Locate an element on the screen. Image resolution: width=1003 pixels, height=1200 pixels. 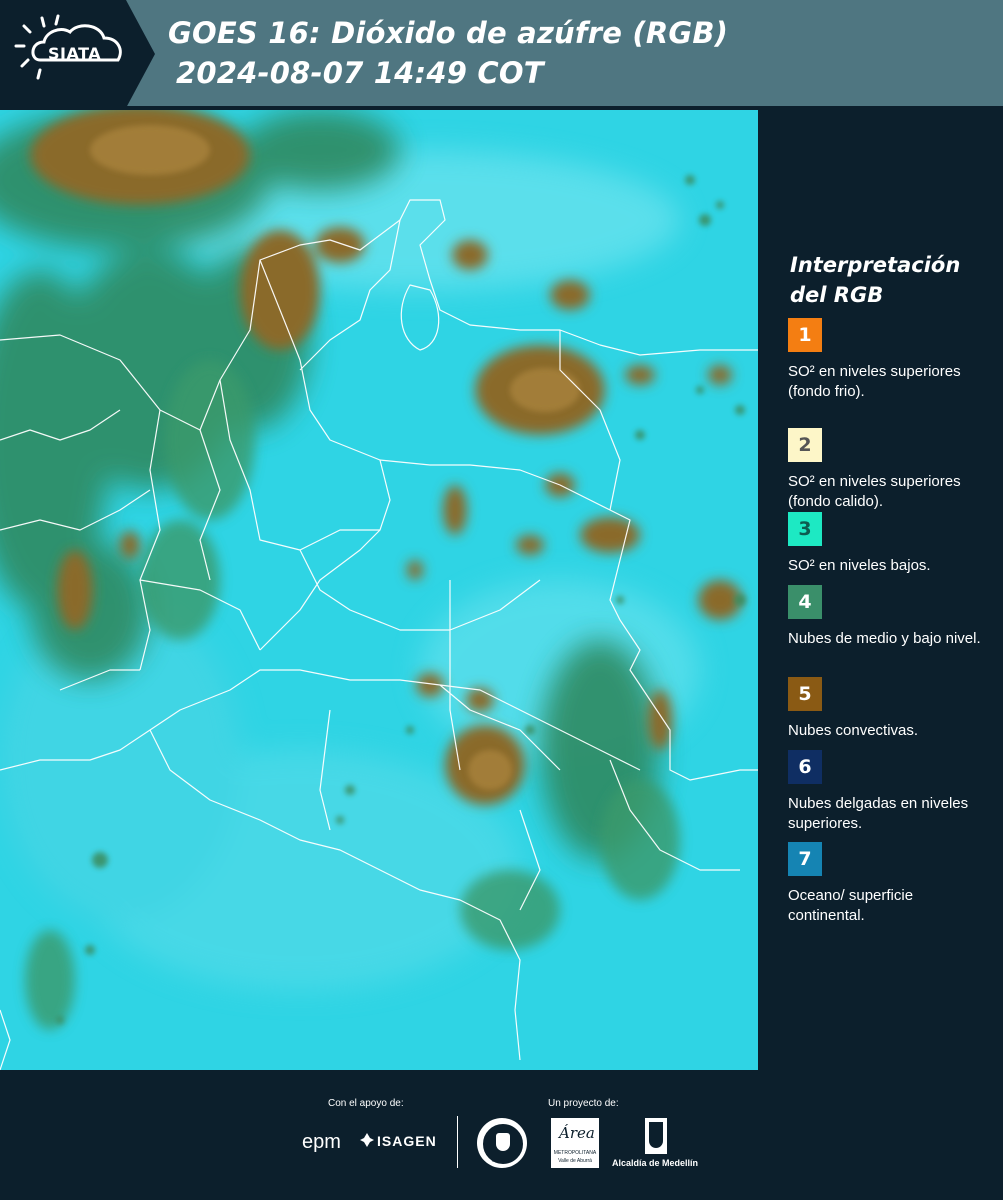
area-logo-text: Área is located at coordinates (577, 1133).